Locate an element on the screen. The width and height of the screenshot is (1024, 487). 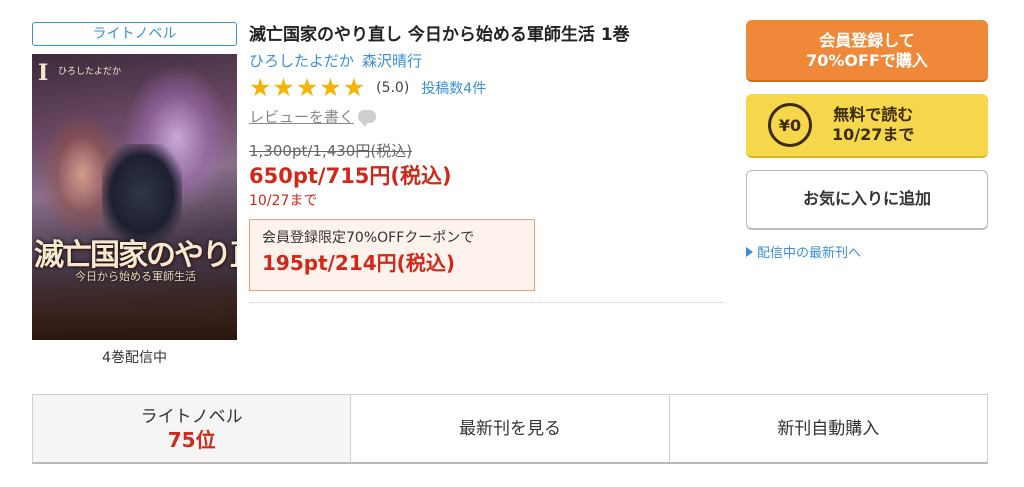
category-badge: ライトノベル is located at coordinates (134, 34).